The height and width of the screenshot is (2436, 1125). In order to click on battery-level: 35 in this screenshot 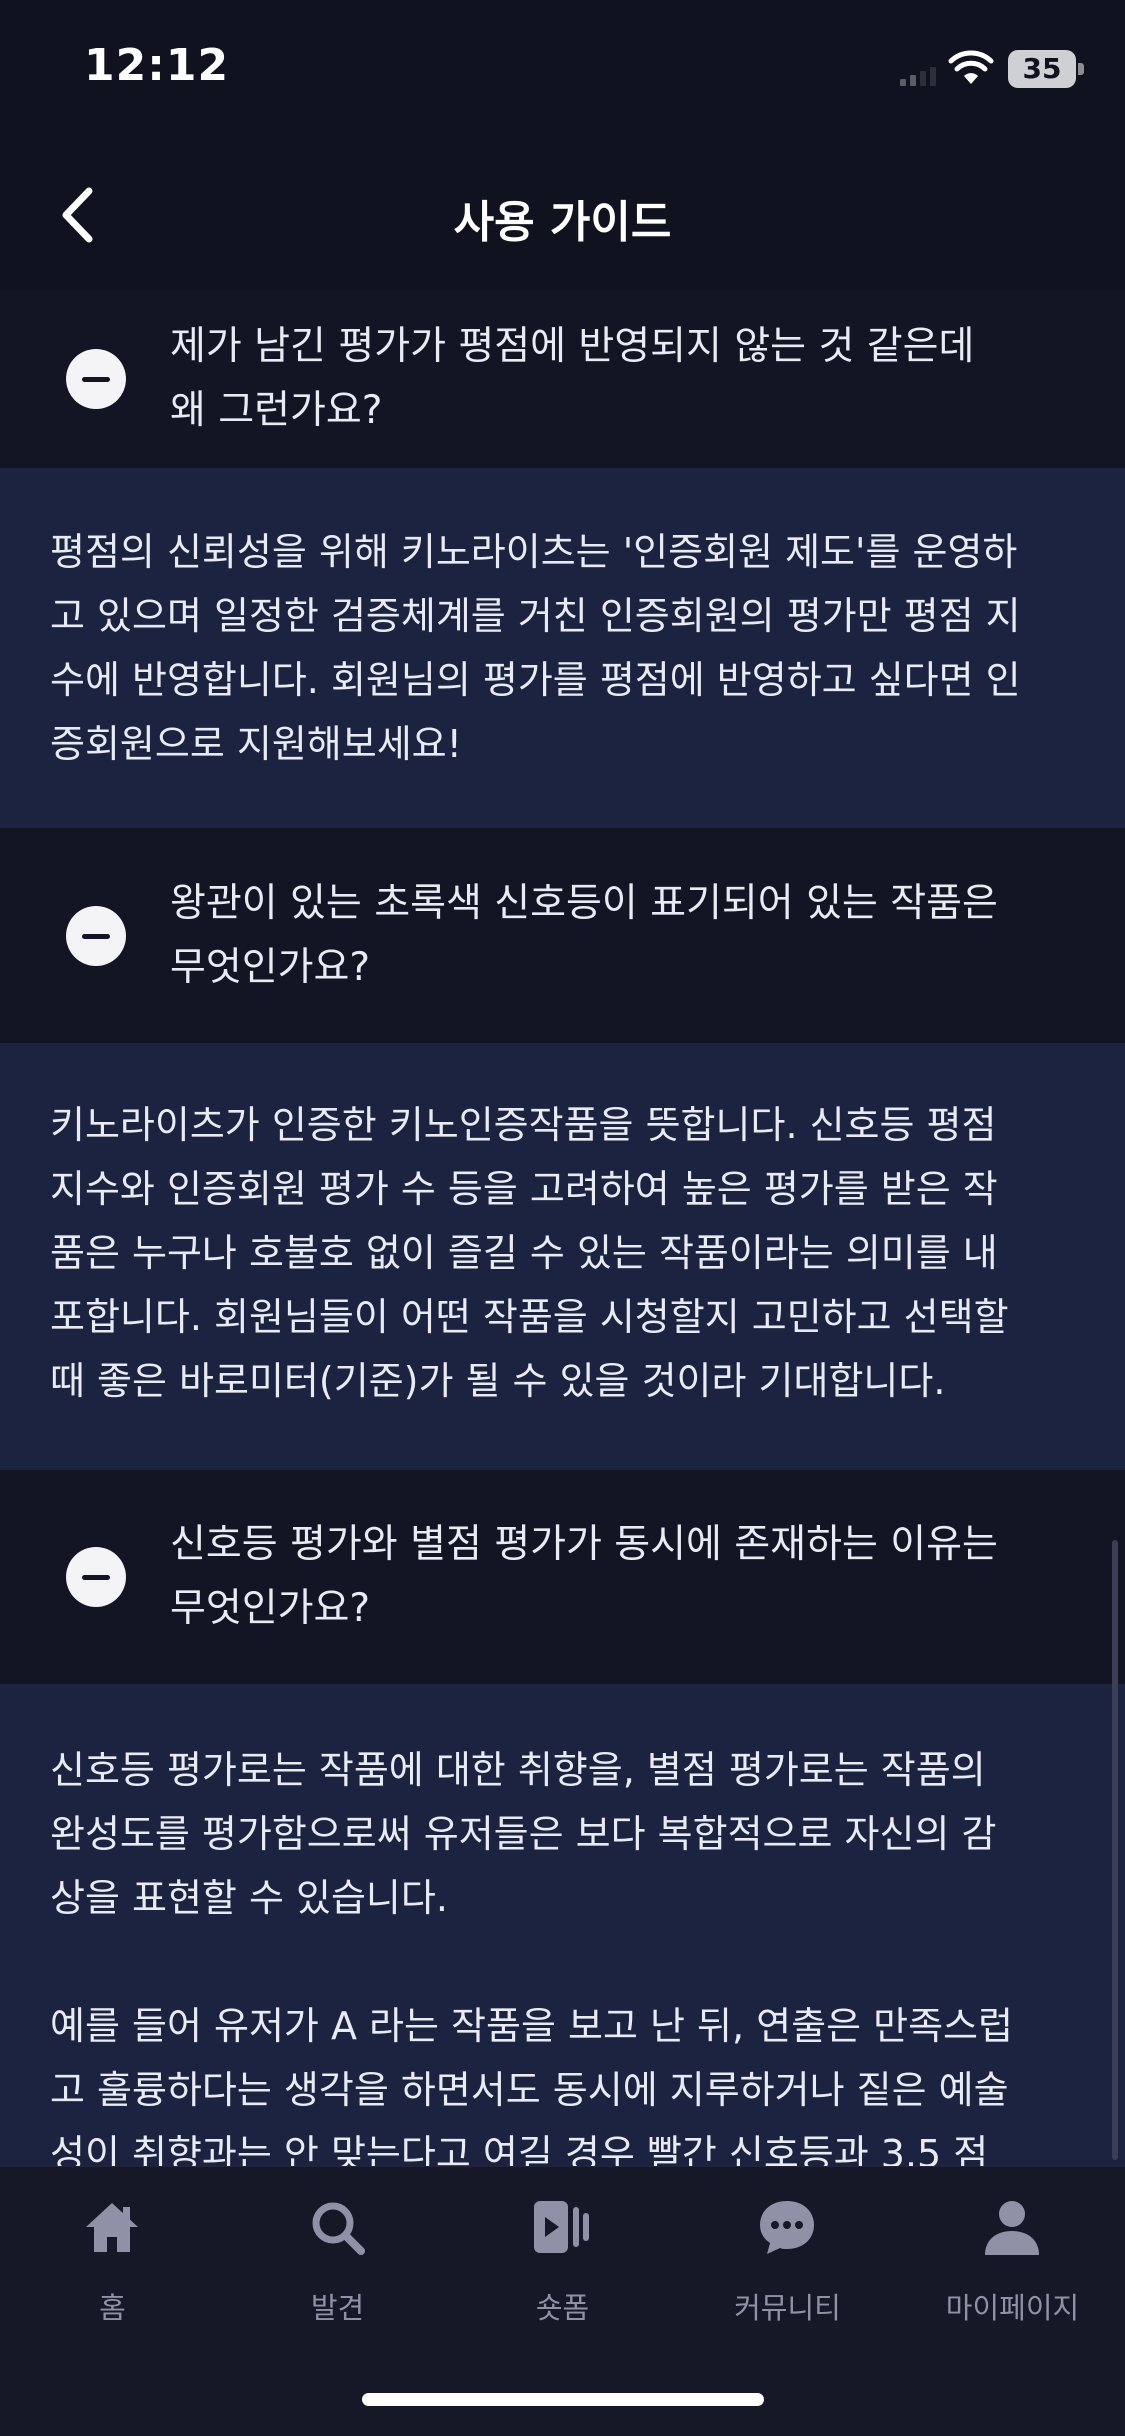, I will do `click(1042, 68)`.